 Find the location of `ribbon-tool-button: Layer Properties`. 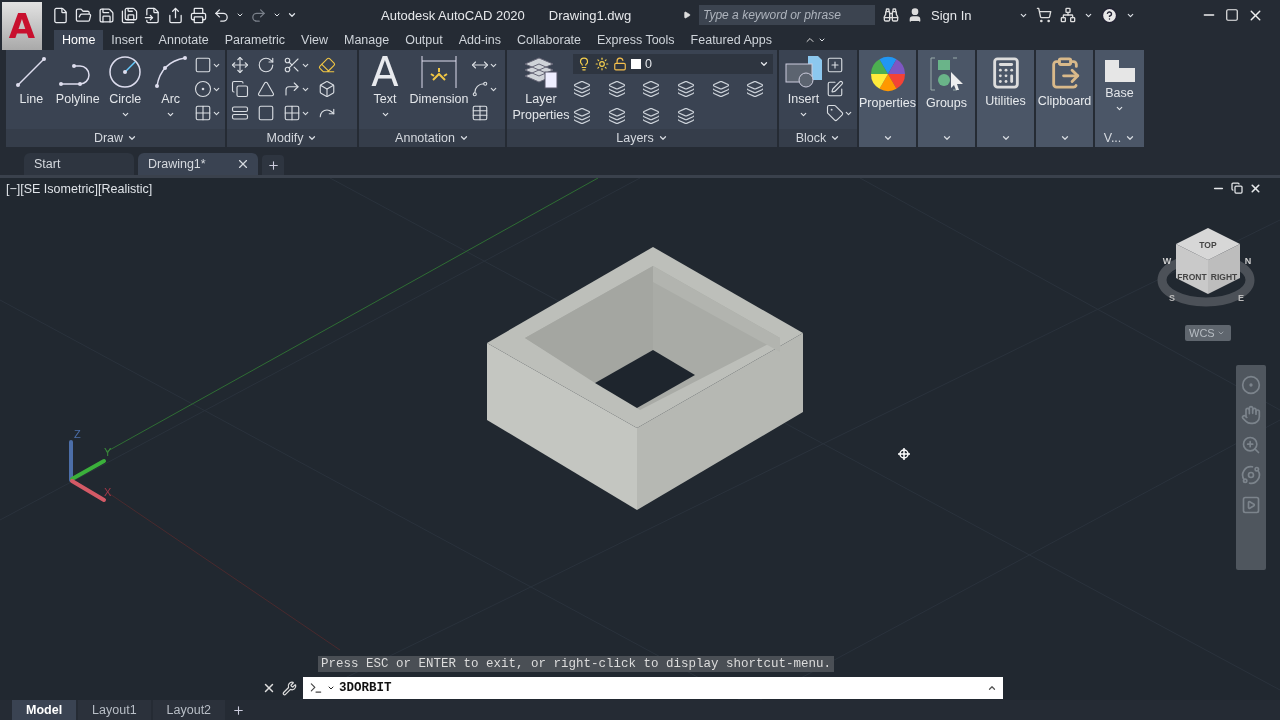

ribbon-tool-button: Layer Properties is located at coordinates (541, 89).